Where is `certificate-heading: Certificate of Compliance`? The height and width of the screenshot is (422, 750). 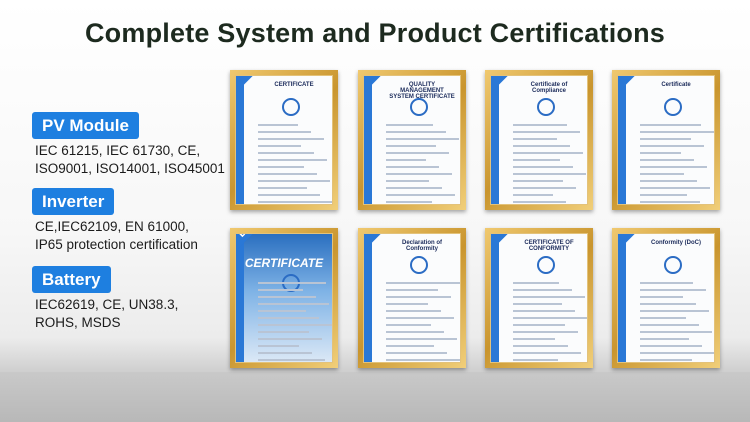
certificate-heading: Certificate of Compliance is located at coordinates (549, 88).